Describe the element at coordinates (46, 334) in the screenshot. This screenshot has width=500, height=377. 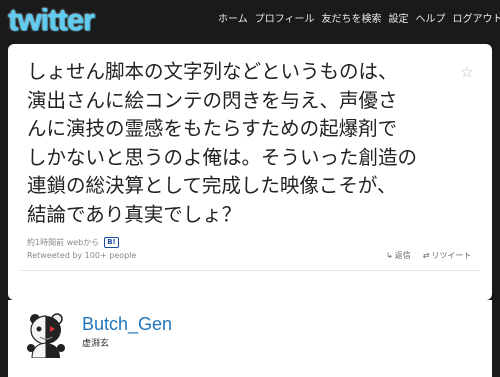
I see `bear-avatar` at that location.